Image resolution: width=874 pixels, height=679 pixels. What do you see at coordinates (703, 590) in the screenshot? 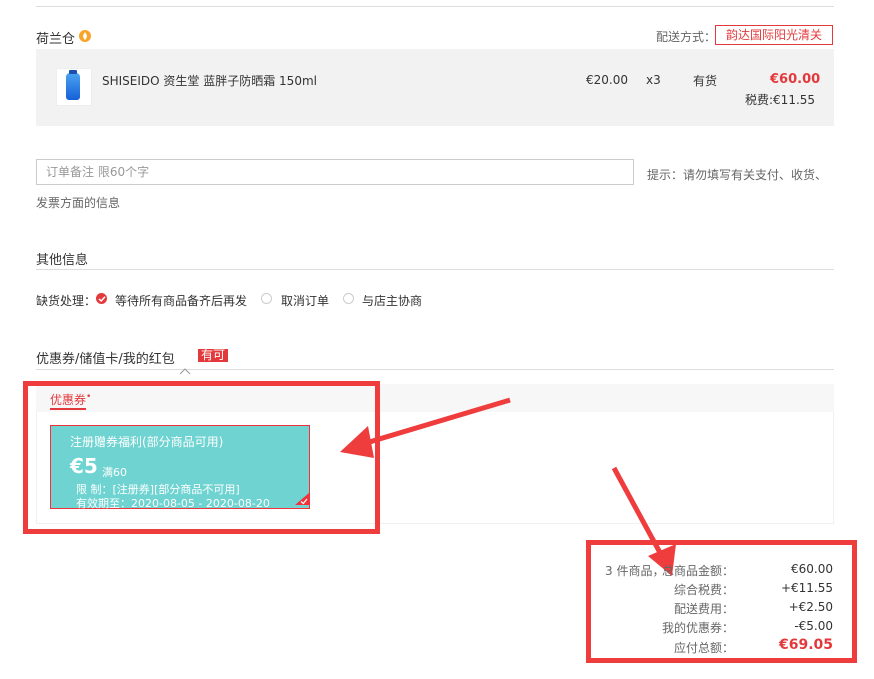
I see `summary-label: 综合税费：` at bounding box center [703, 590].